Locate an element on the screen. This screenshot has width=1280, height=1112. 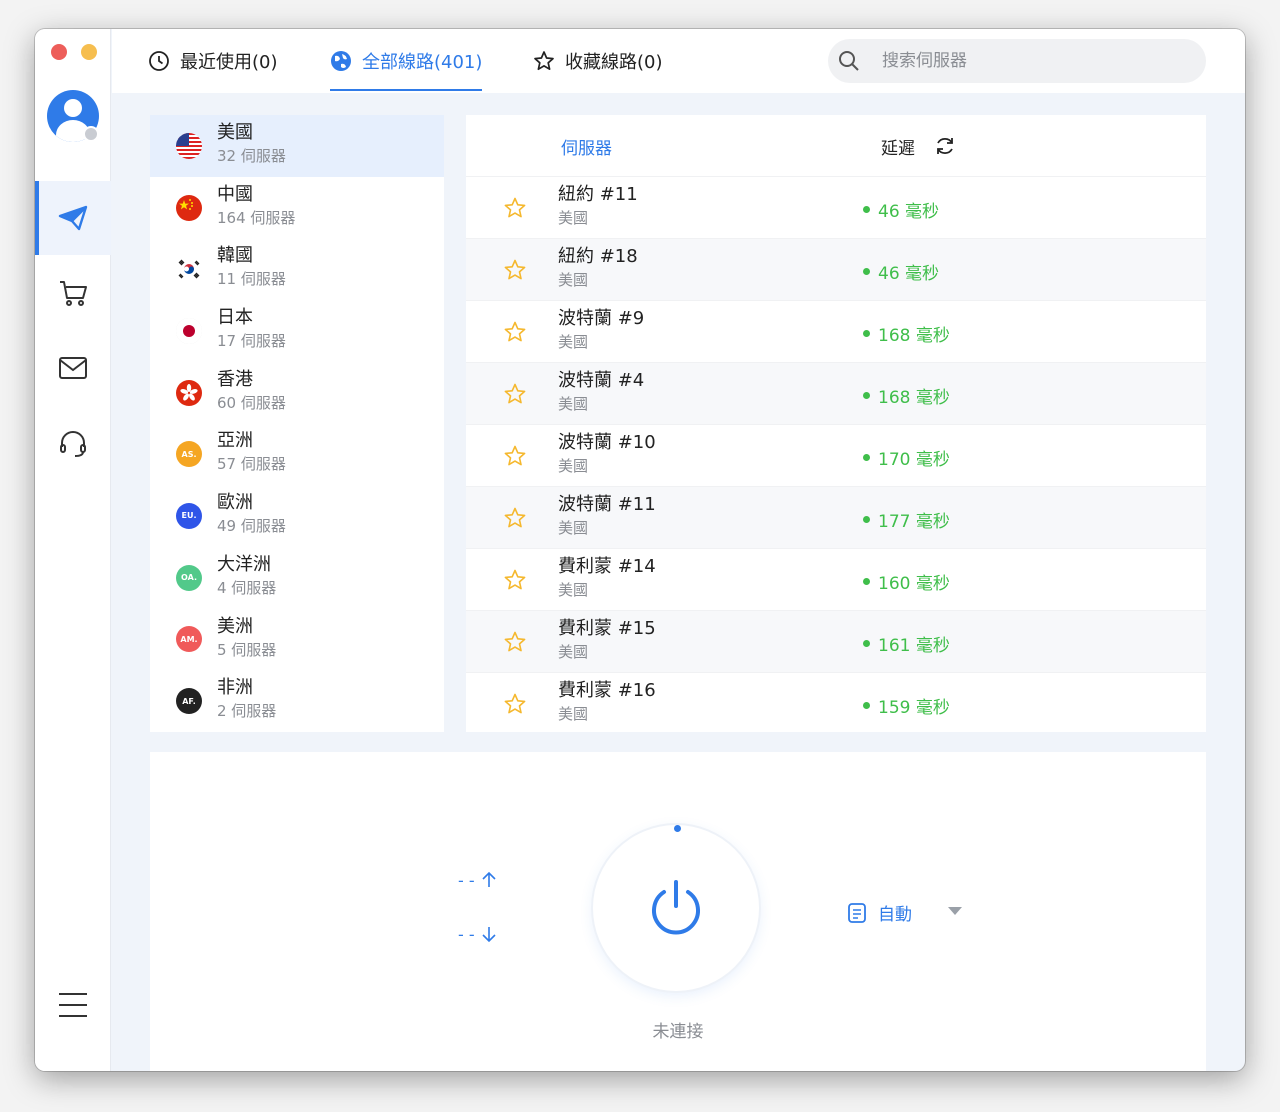
latency-value: 170 毫秒 is located at coordinates (914, 460).